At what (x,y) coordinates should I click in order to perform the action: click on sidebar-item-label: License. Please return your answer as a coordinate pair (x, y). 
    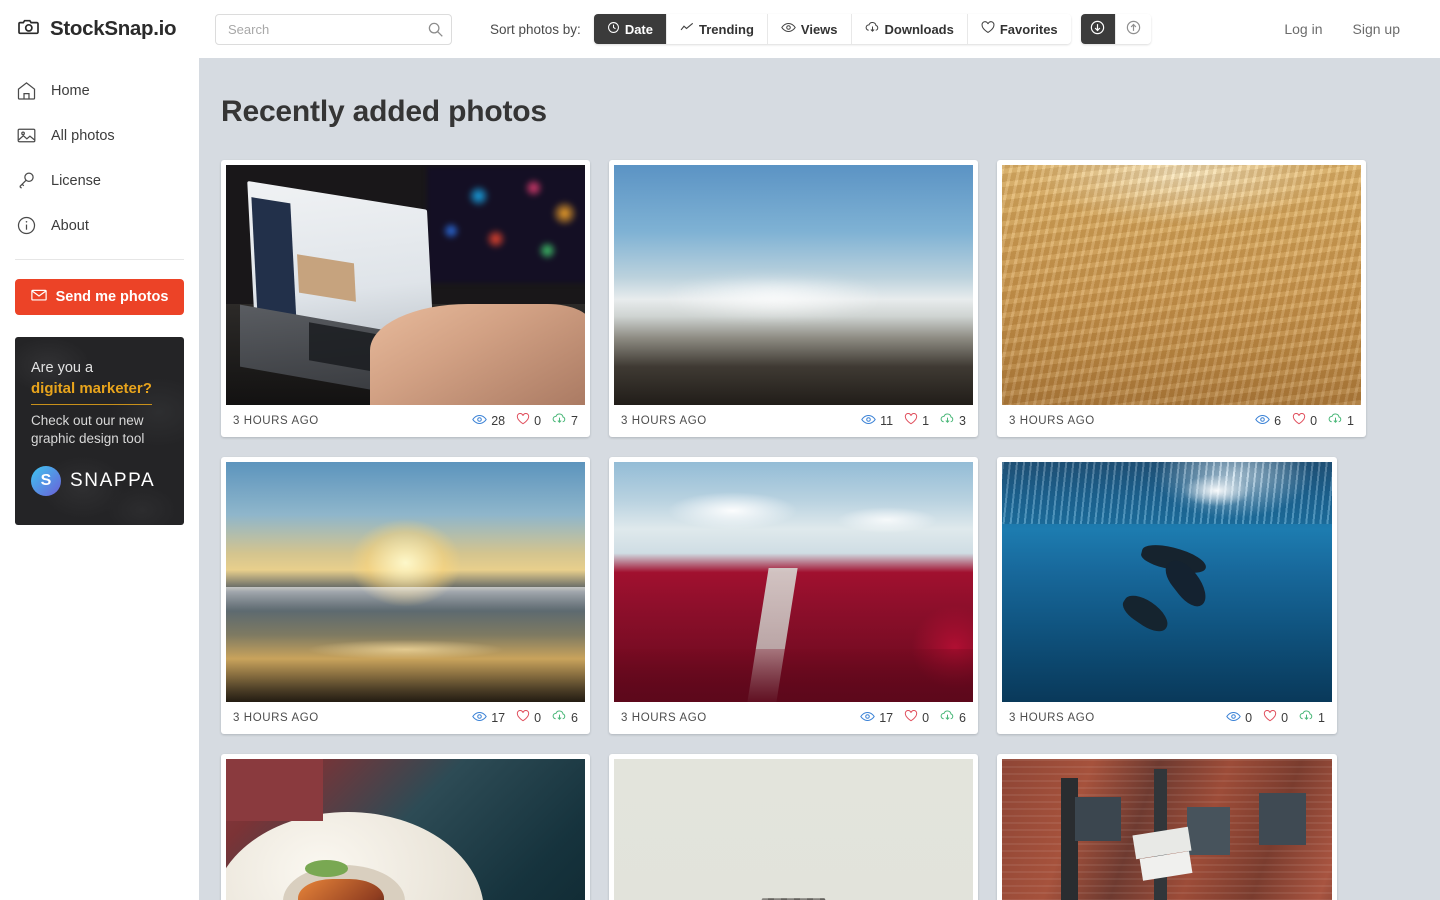
    Looking at the image, I should click on (76, 180).